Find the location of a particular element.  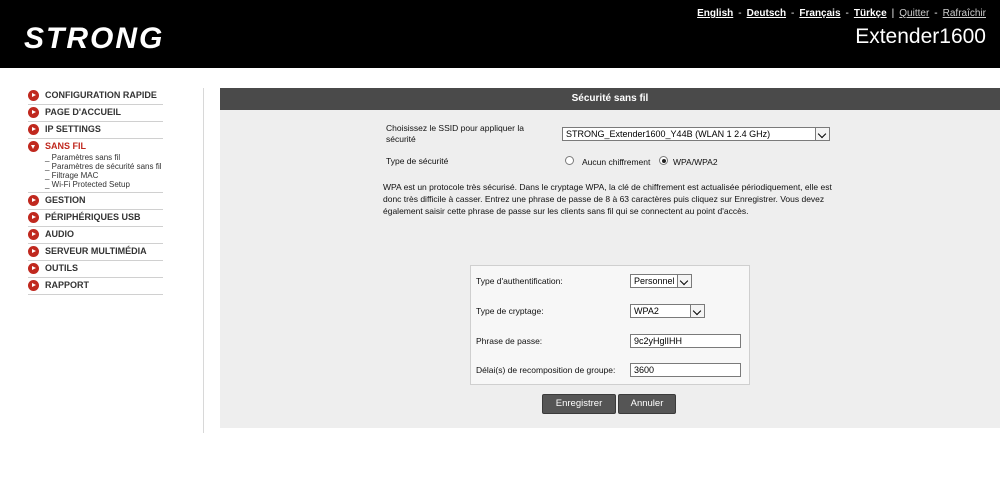

sidebar-item-page-accueil: PAGE D'ACCUEIL is located at coordinates (95, 113).